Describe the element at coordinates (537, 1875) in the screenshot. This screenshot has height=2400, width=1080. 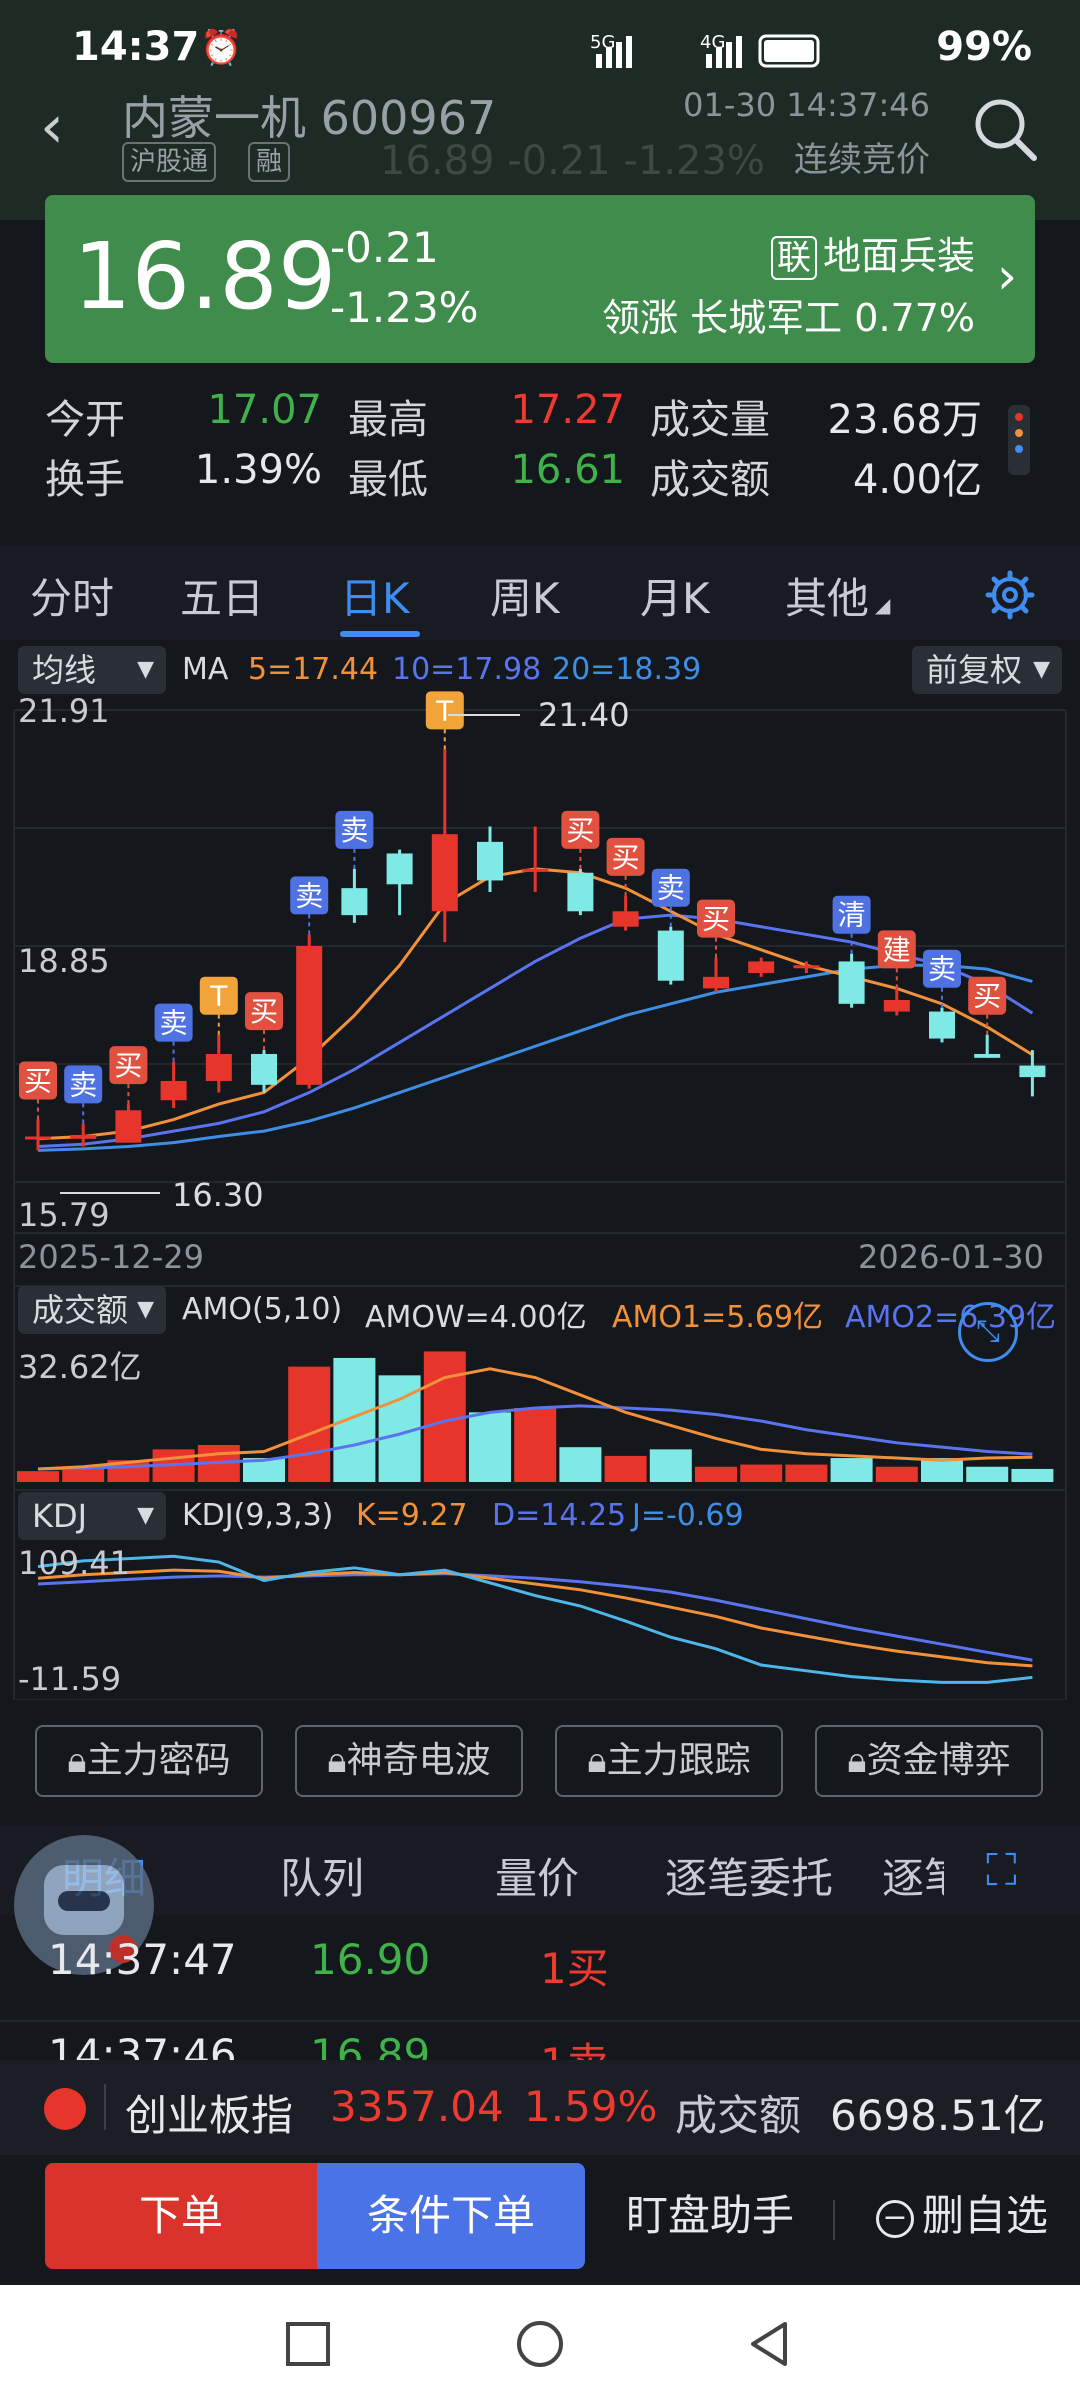
I see `tab-volume-price: 量价` at that location.